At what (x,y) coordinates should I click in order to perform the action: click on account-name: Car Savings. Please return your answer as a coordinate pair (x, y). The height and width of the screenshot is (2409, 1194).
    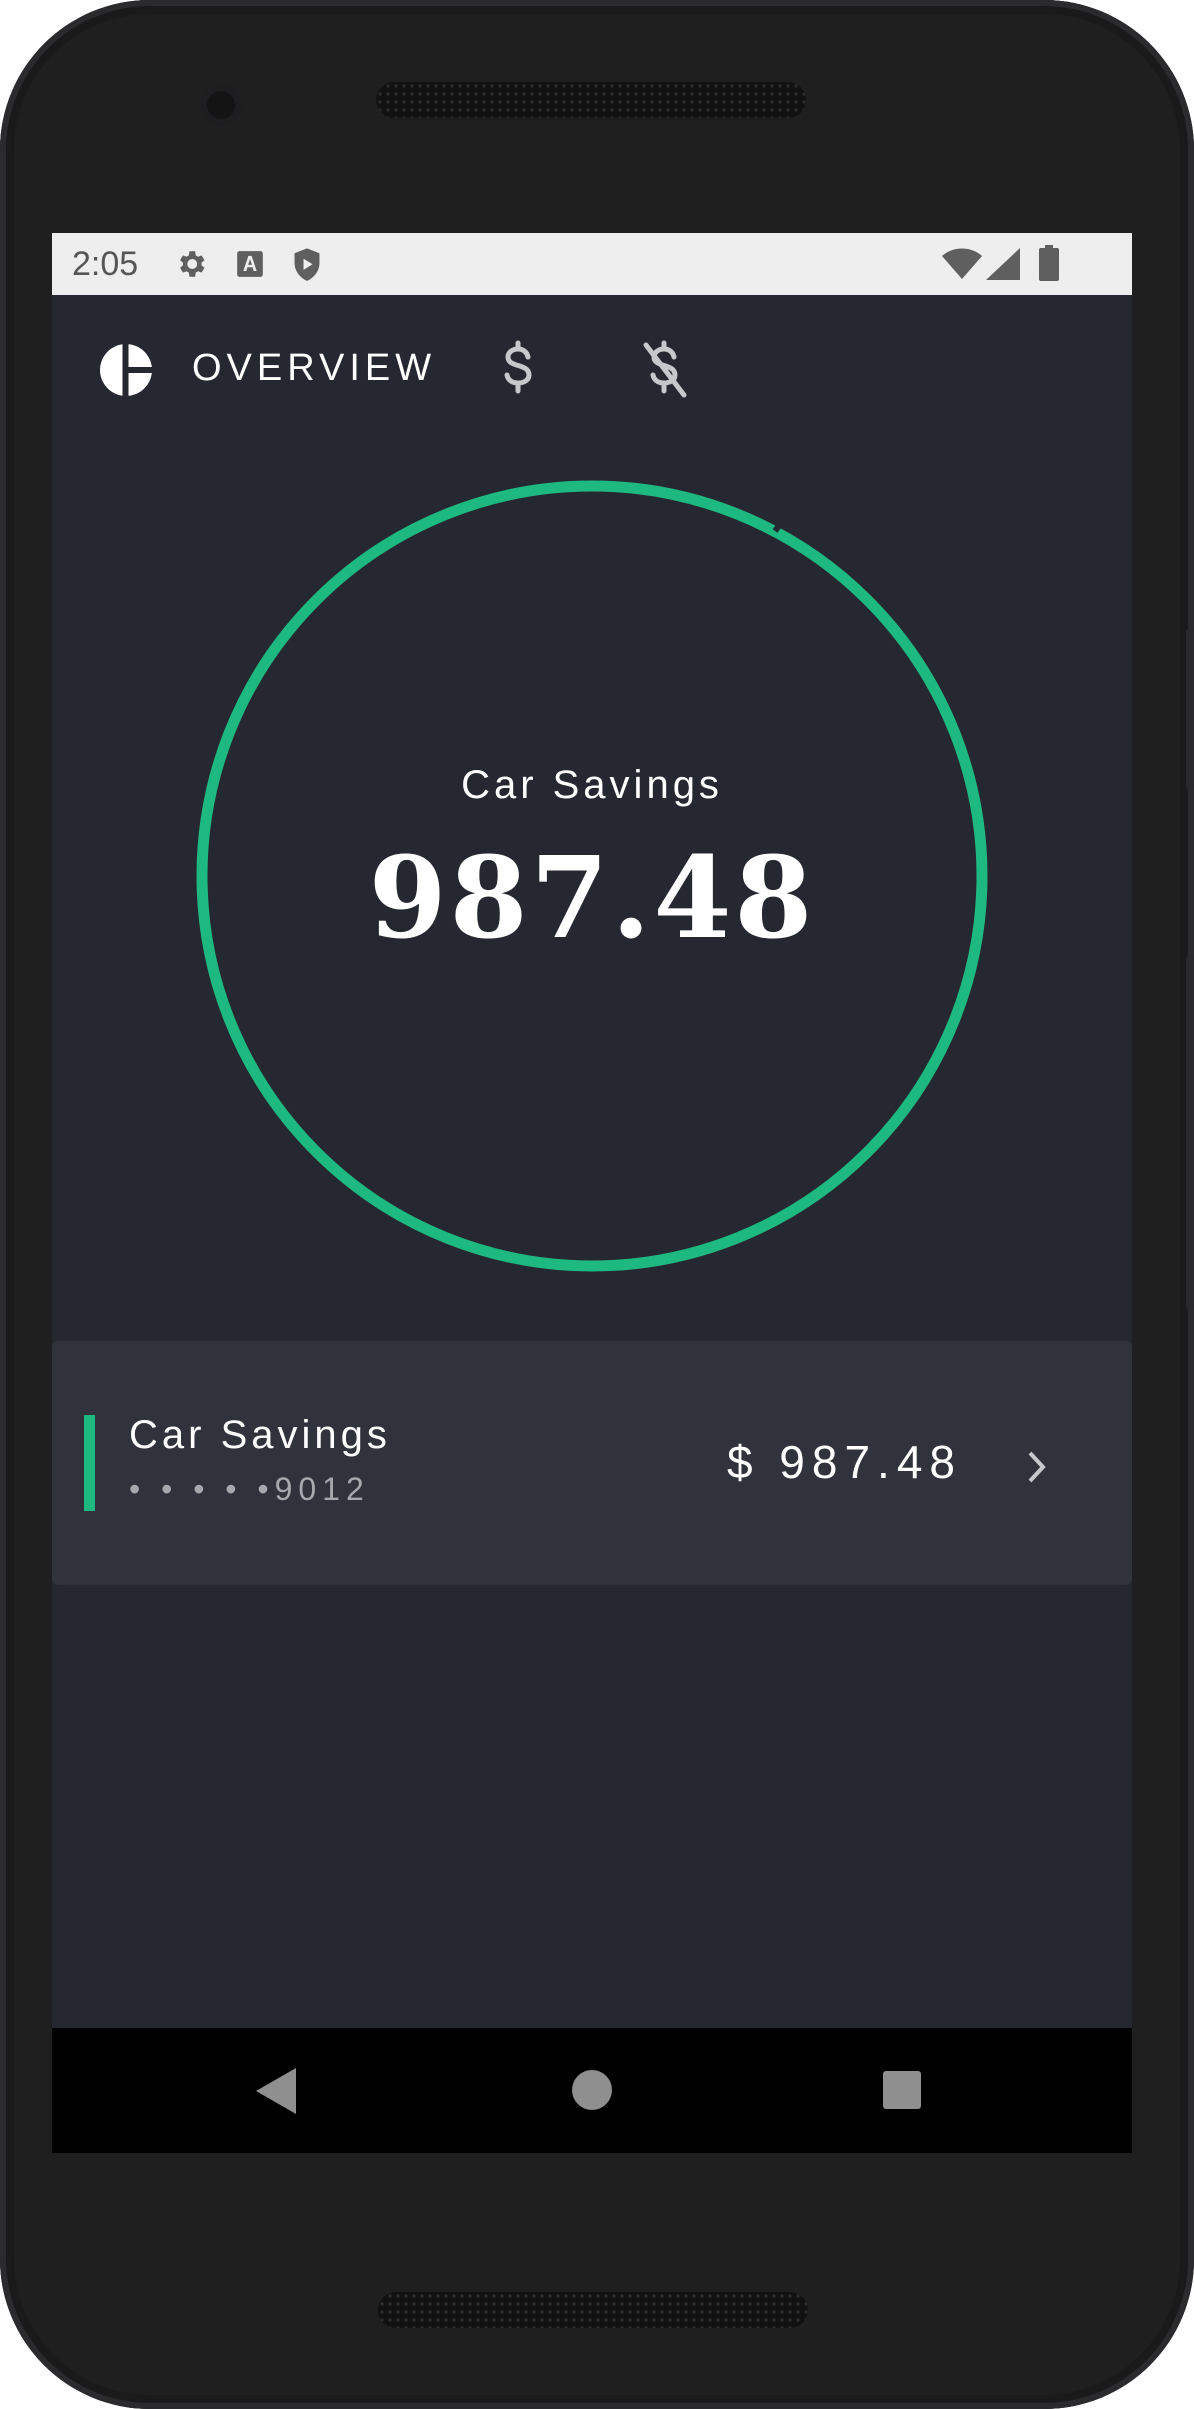
    Looking at the image, I should click on (260, 1435).